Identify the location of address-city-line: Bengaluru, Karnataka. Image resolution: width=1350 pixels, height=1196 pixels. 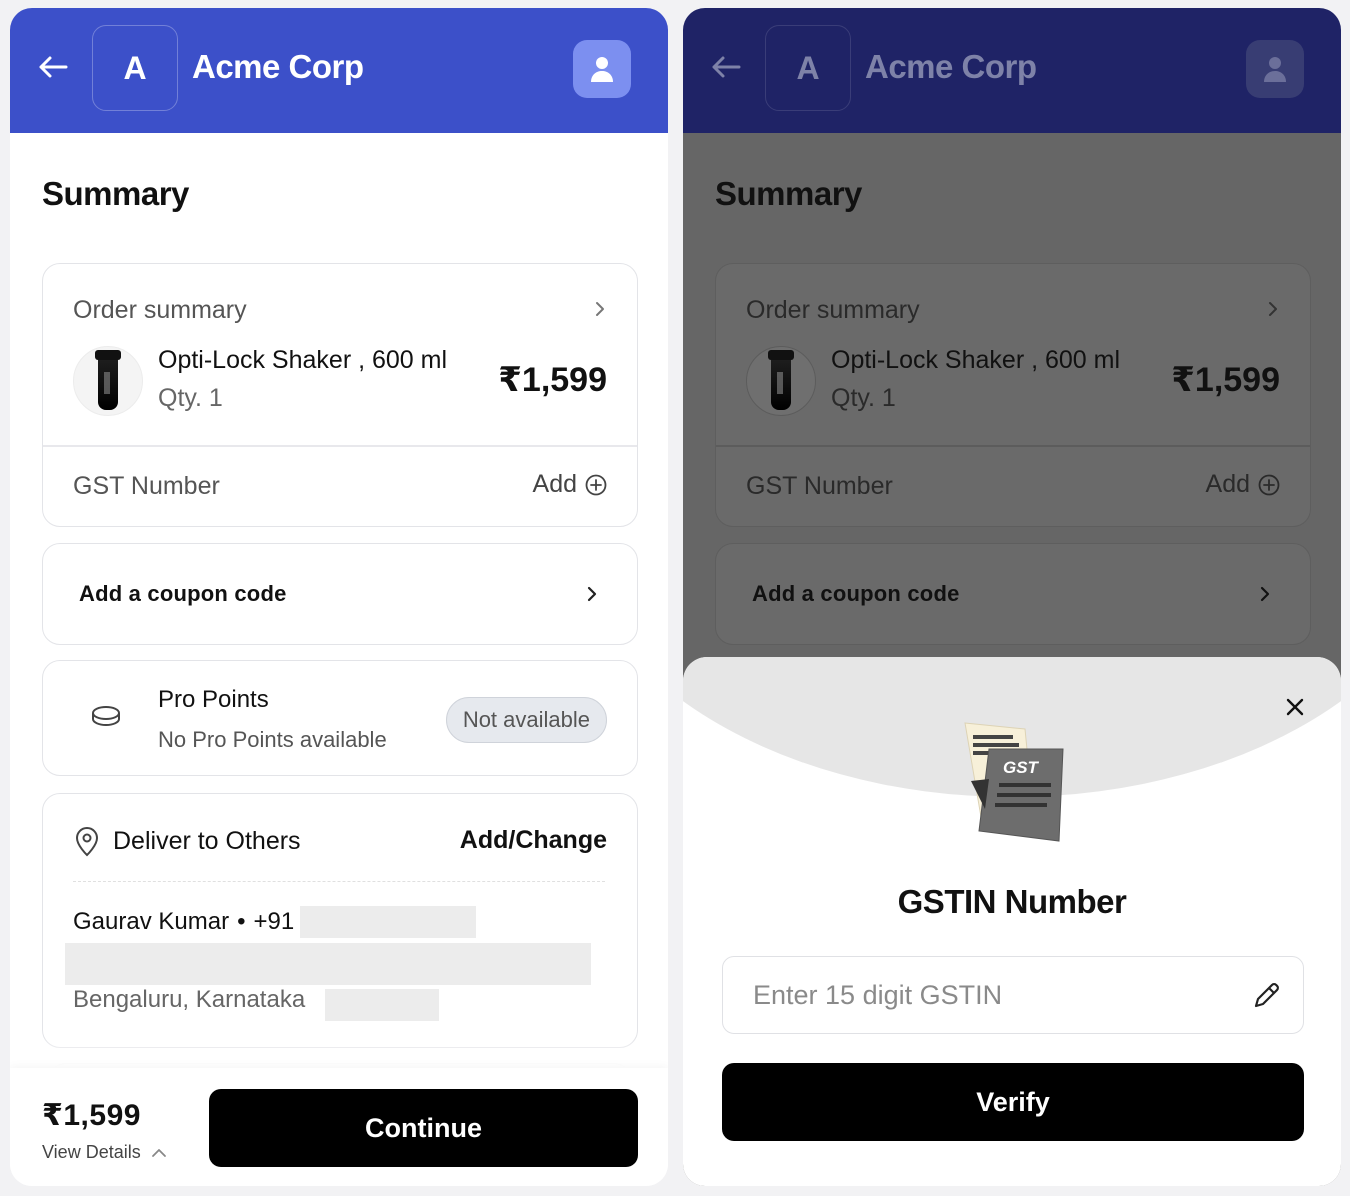
(189, 999).